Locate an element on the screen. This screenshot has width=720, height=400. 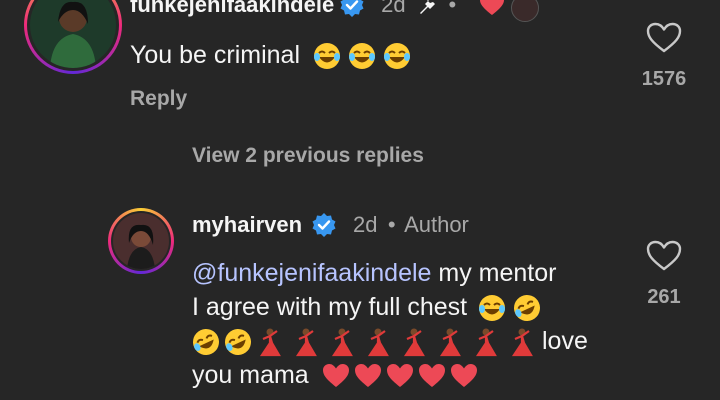
comment-username: myhairven is located at coordinates (247, 224).